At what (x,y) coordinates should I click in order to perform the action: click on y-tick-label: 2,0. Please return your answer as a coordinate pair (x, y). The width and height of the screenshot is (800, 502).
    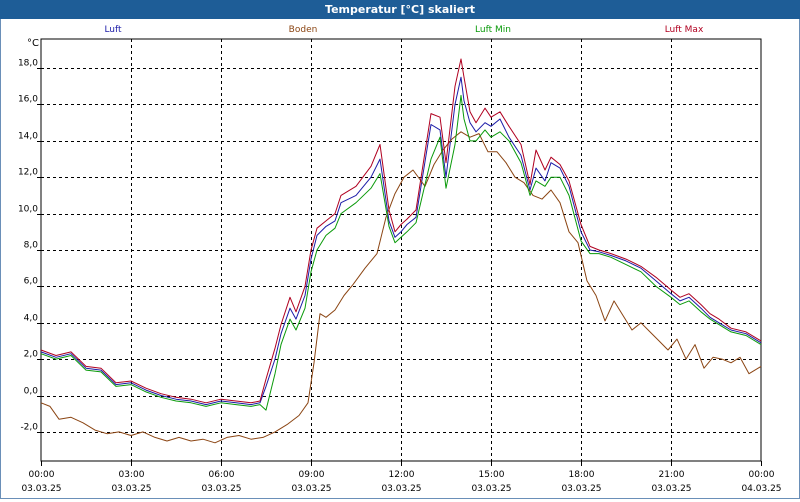
    Looking at the image, I should click on (31, 355).